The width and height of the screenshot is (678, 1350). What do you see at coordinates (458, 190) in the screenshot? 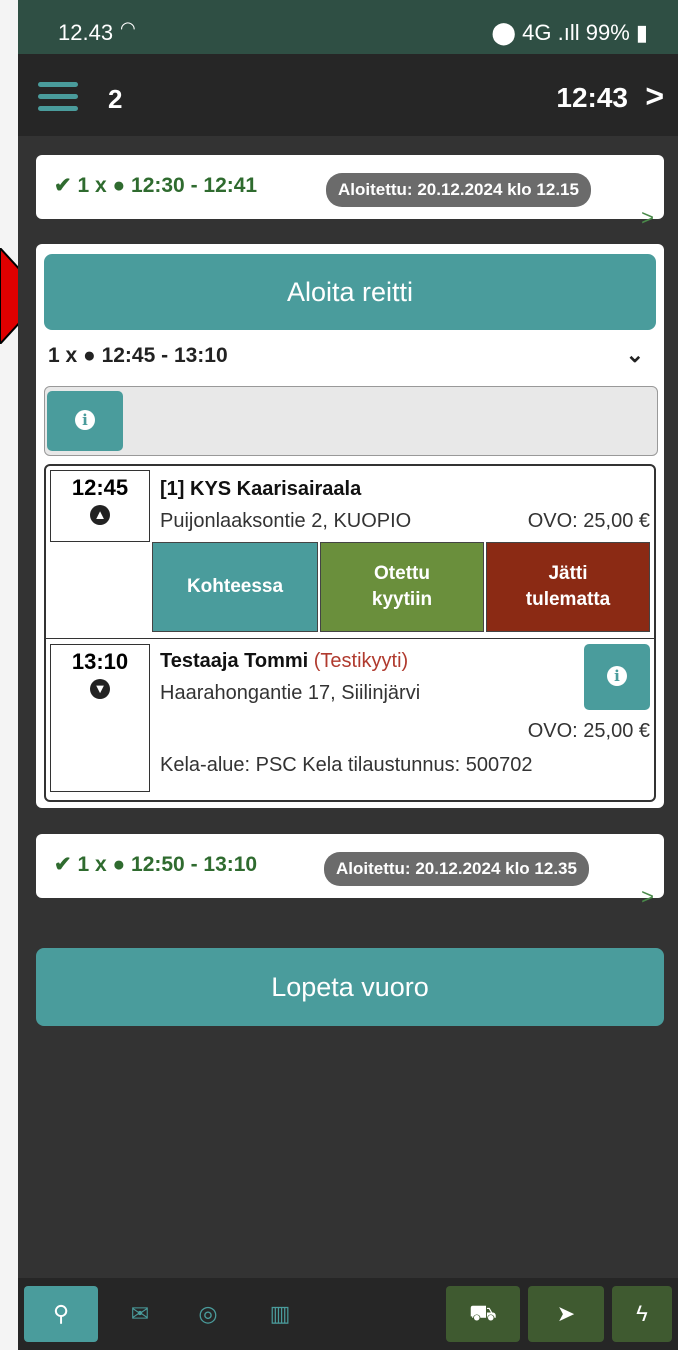
I see `started-badge: Aloitettu: 20.12.2024 klo 12.15` at bounding box center [458, 190].